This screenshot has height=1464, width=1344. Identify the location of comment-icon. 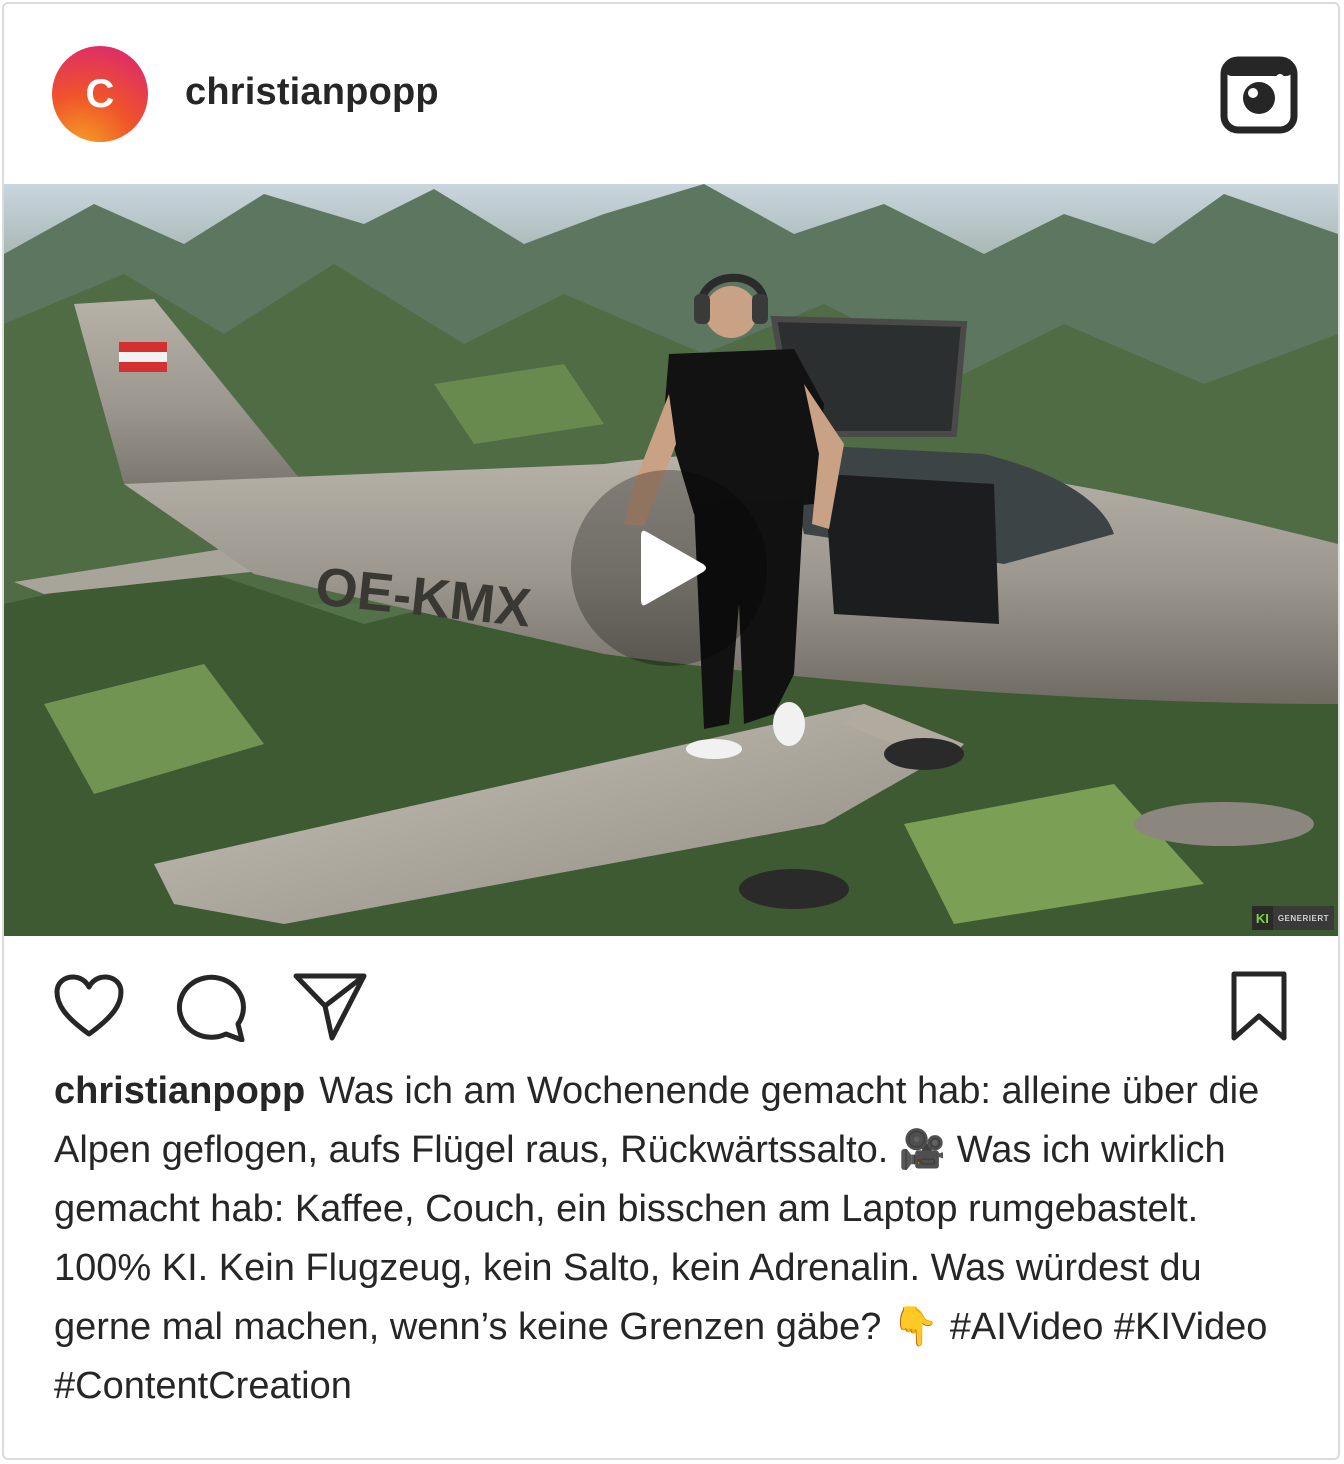
(210, 1007).